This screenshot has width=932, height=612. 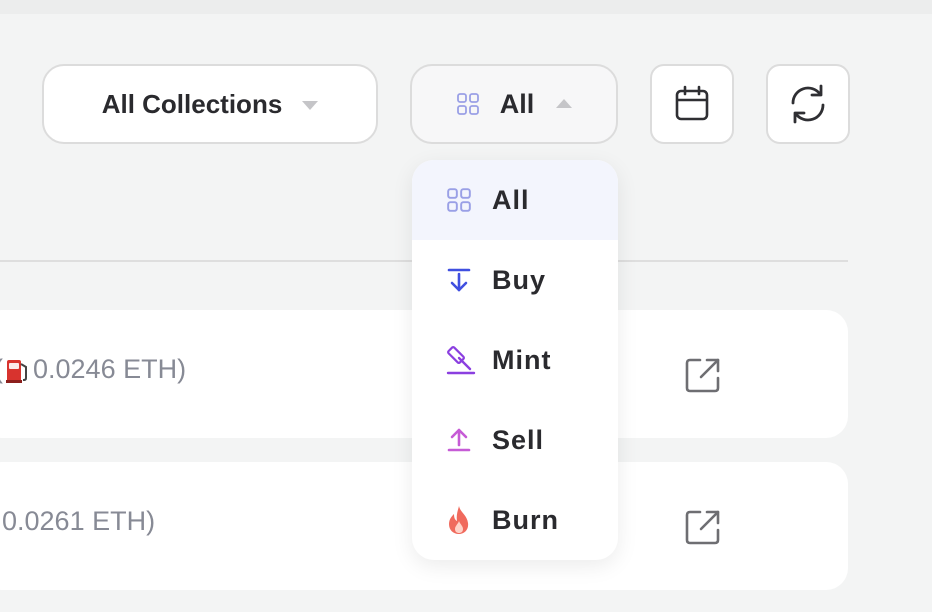 I want to click on flame-icon, so click(x=459, y=520).